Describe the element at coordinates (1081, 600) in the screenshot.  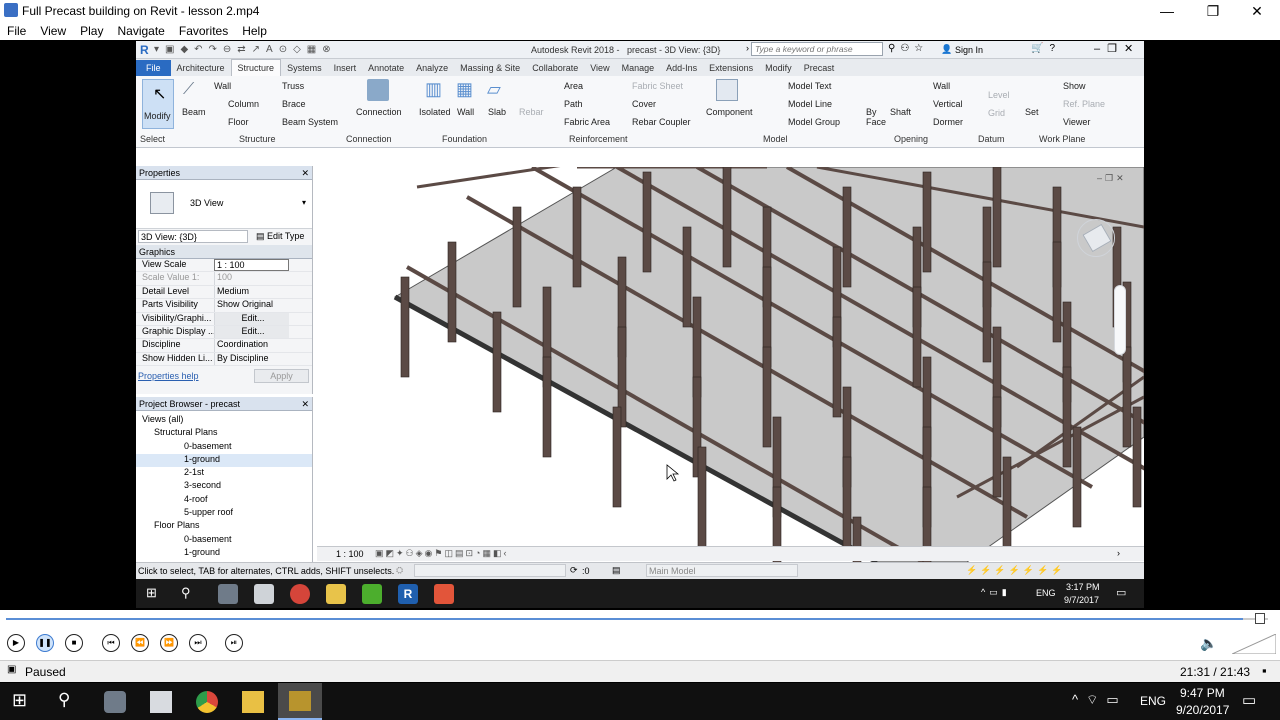
I see `inner-clock-date: 9/7/2017` at that location.